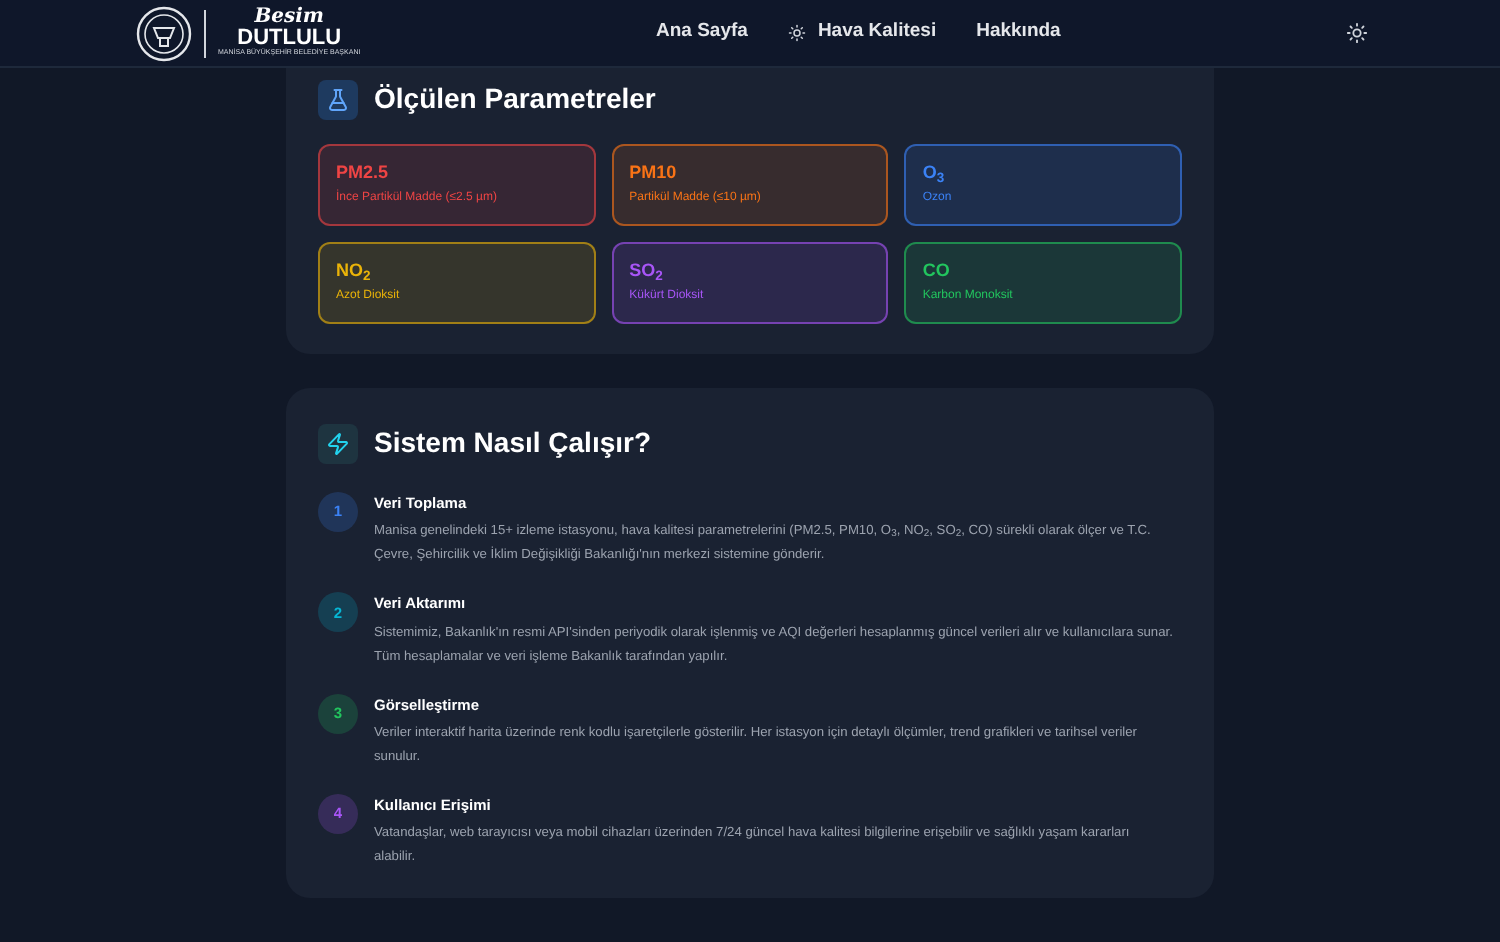 Image resolution: width=1500 pixels, height=942 pixels. Describe the element at coordinates (1357, 33) in the screenshot. I see `sun-icon` at that location.